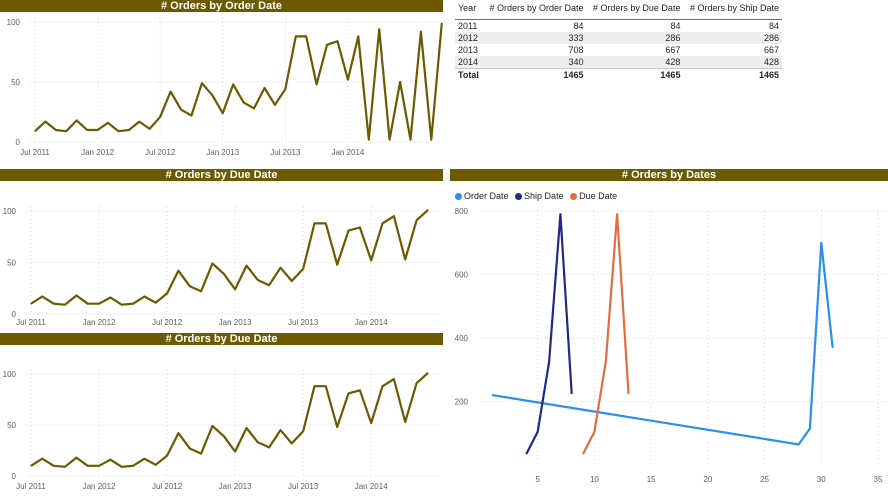  What do you see at coordinates (635, 38) in the screenshot?
I see `table-cell: 286` at bounding box center [635, 38].